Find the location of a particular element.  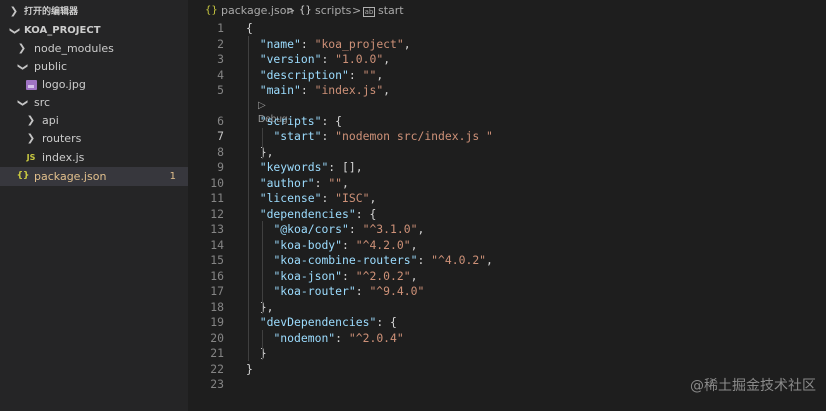

project-label: KOA_PROJECT is located at coordinates (62, 30).